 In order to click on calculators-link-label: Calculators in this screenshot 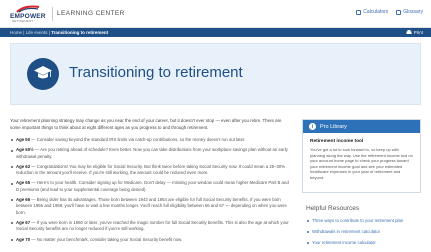, I will do `click(376, 12)`.